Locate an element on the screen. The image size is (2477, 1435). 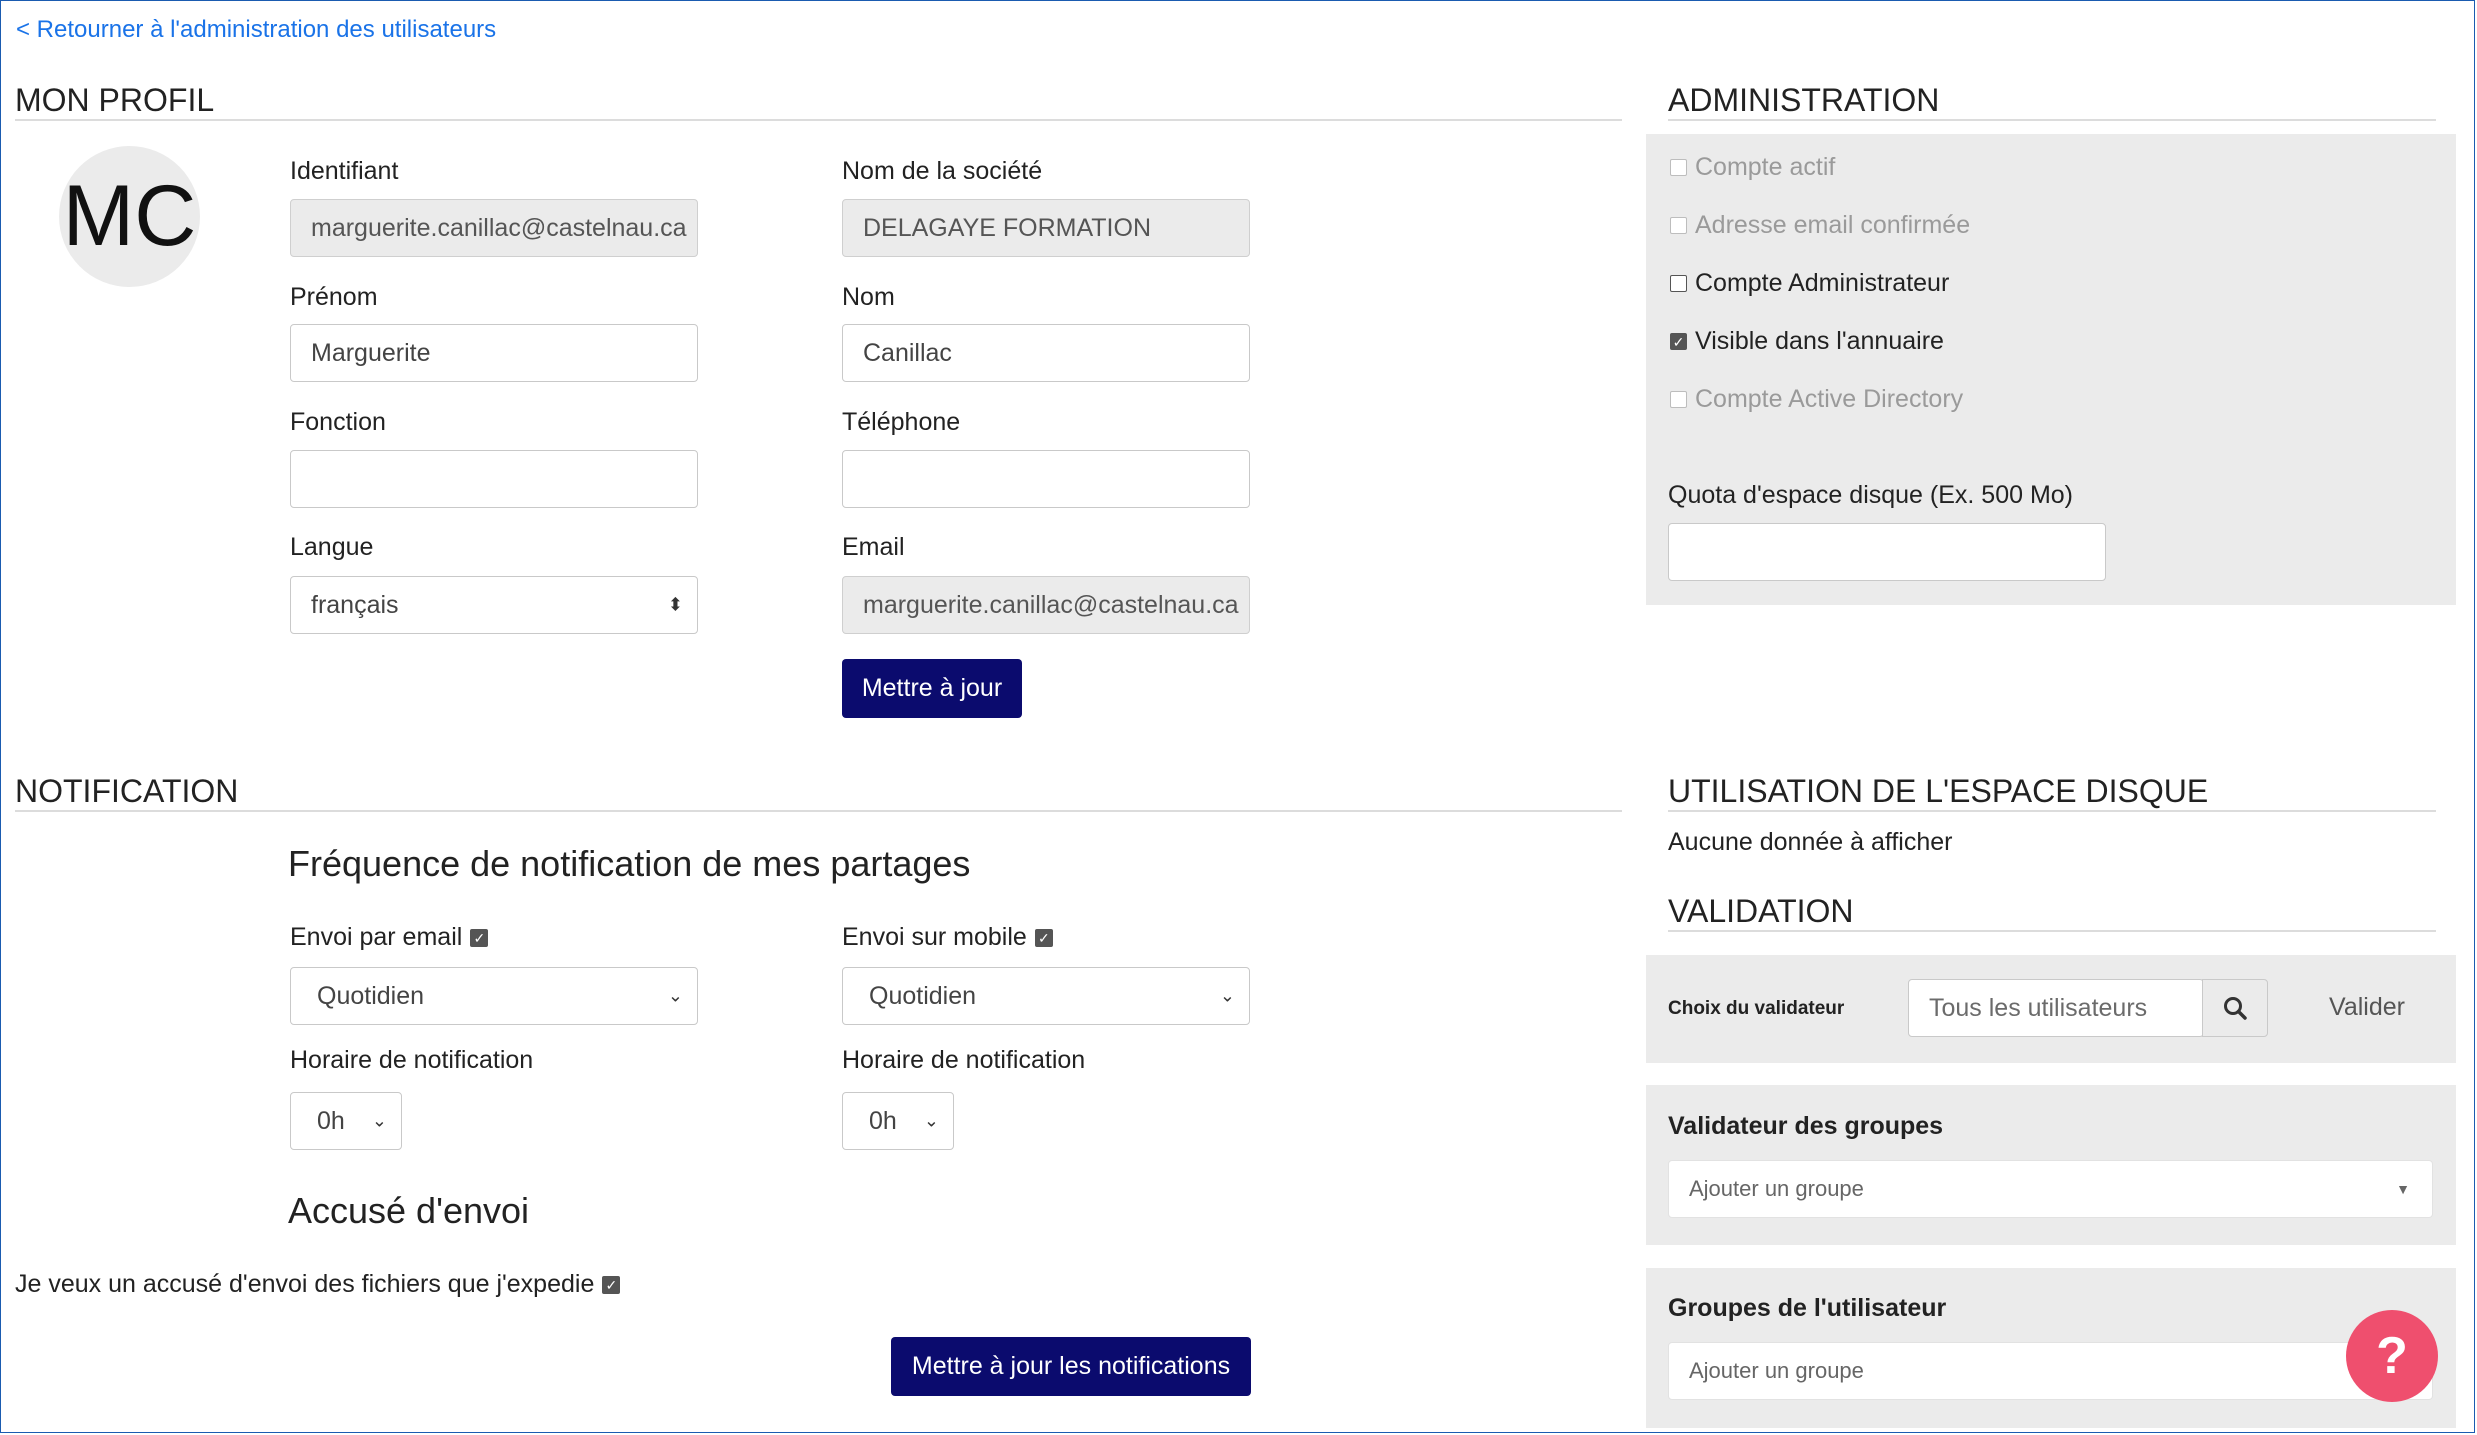
compte-actif-checkbox-row: Compte actif is located at coordinates (1752, 167).